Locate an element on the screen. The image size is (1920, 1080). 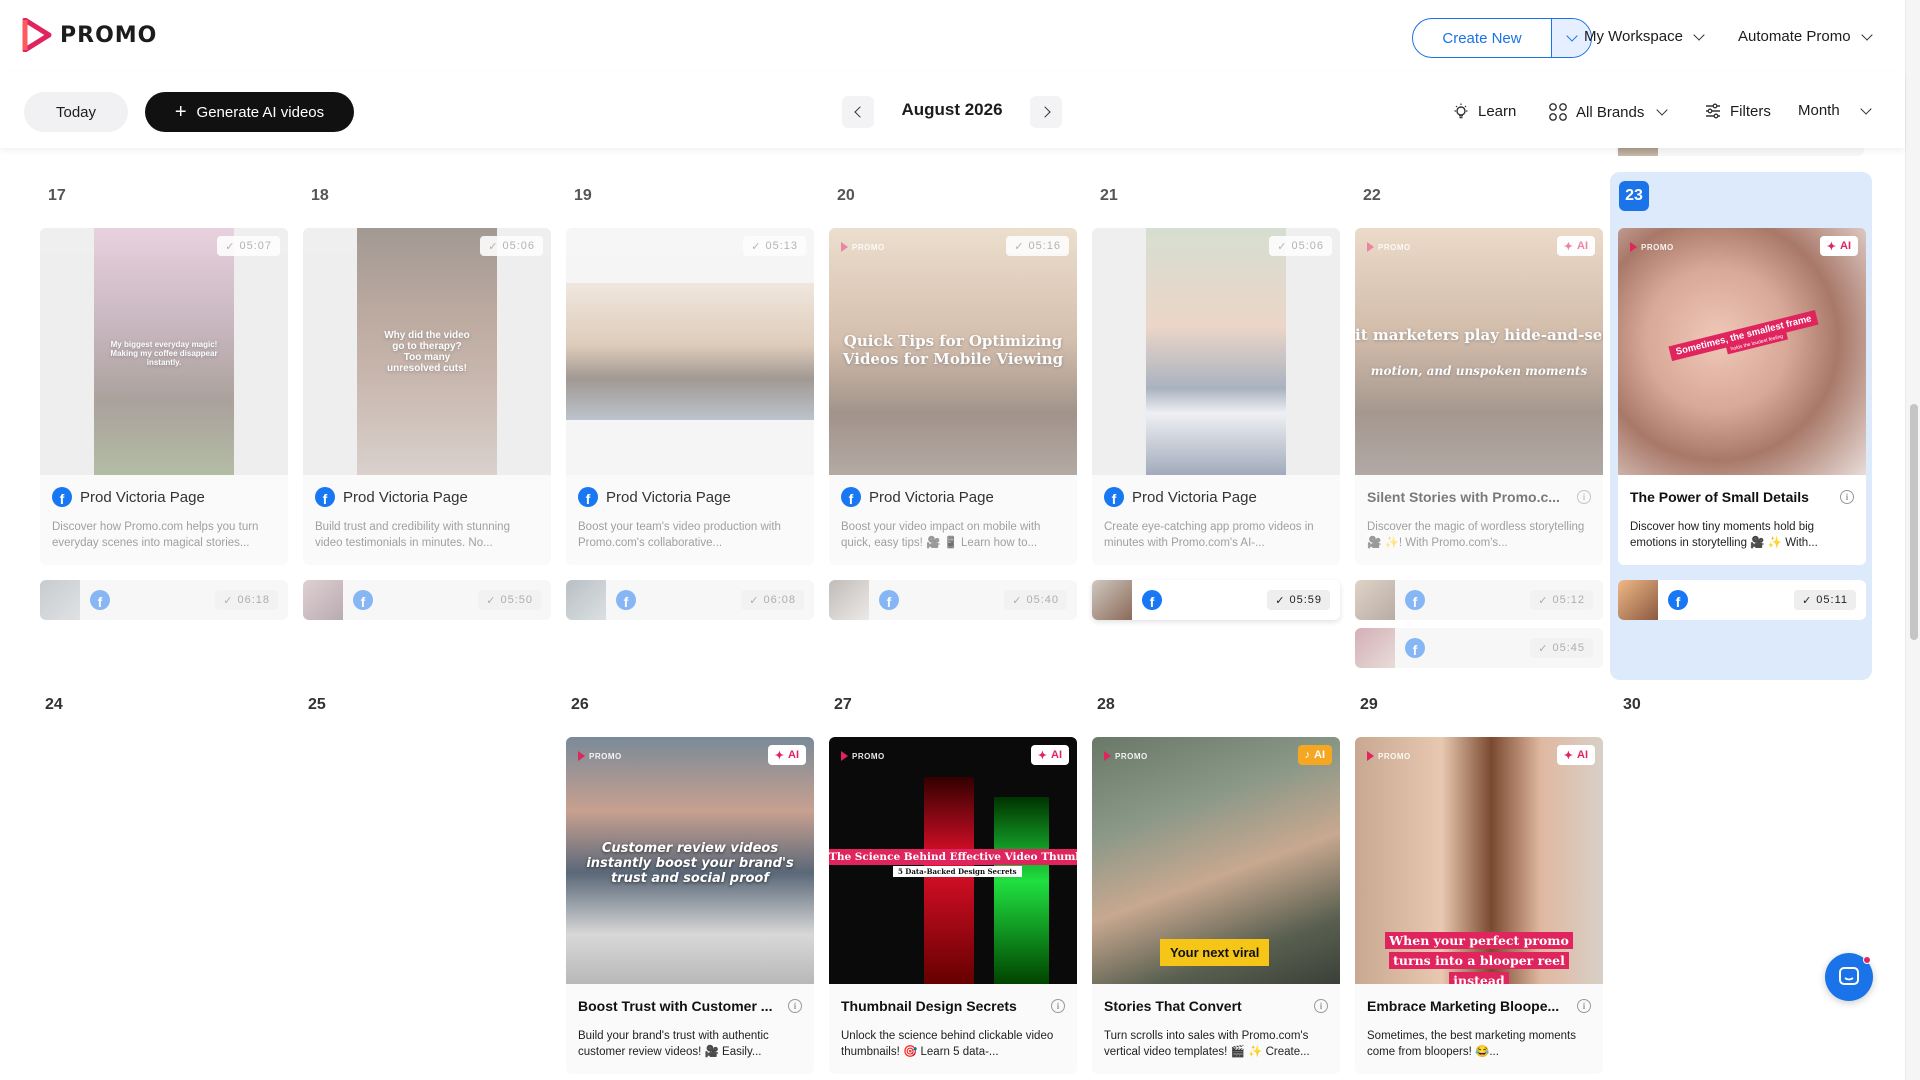
generate-ai-videos-button: + Generate AI videos is located at coordinates (249, 112).